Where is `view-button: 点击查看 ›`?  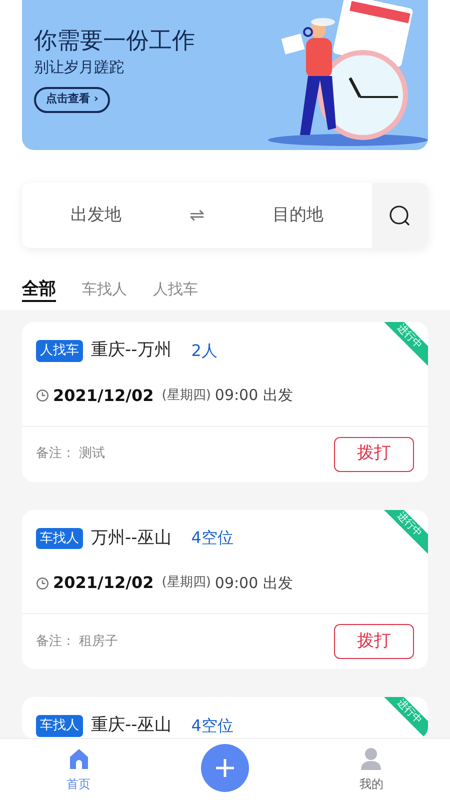 view-button: 点击查看 › is located at coordinates (72, 99).